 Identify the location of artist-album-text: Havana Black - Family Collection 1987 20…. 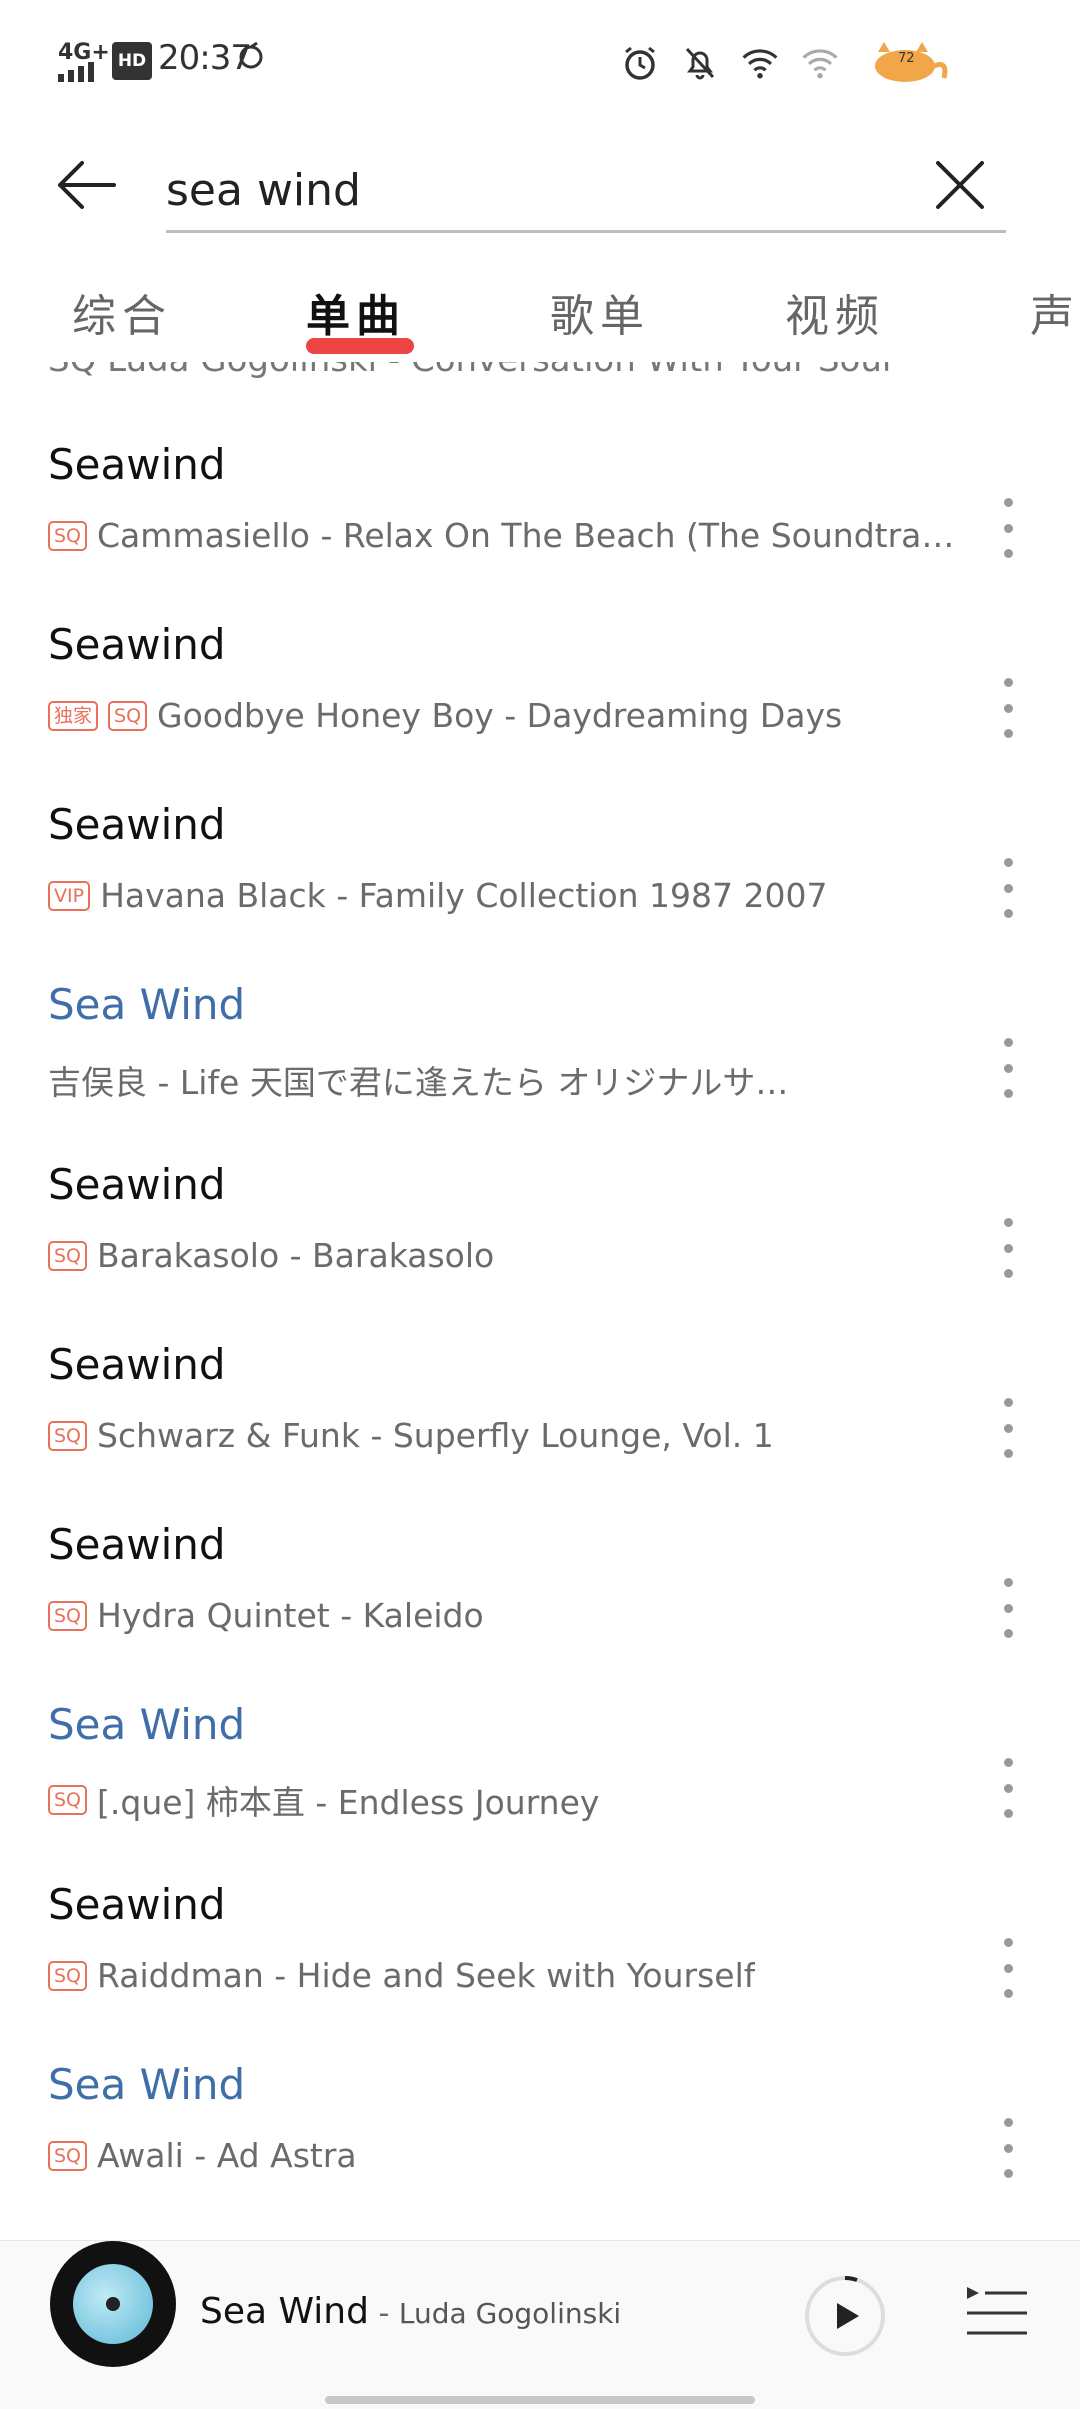
(464, 895).